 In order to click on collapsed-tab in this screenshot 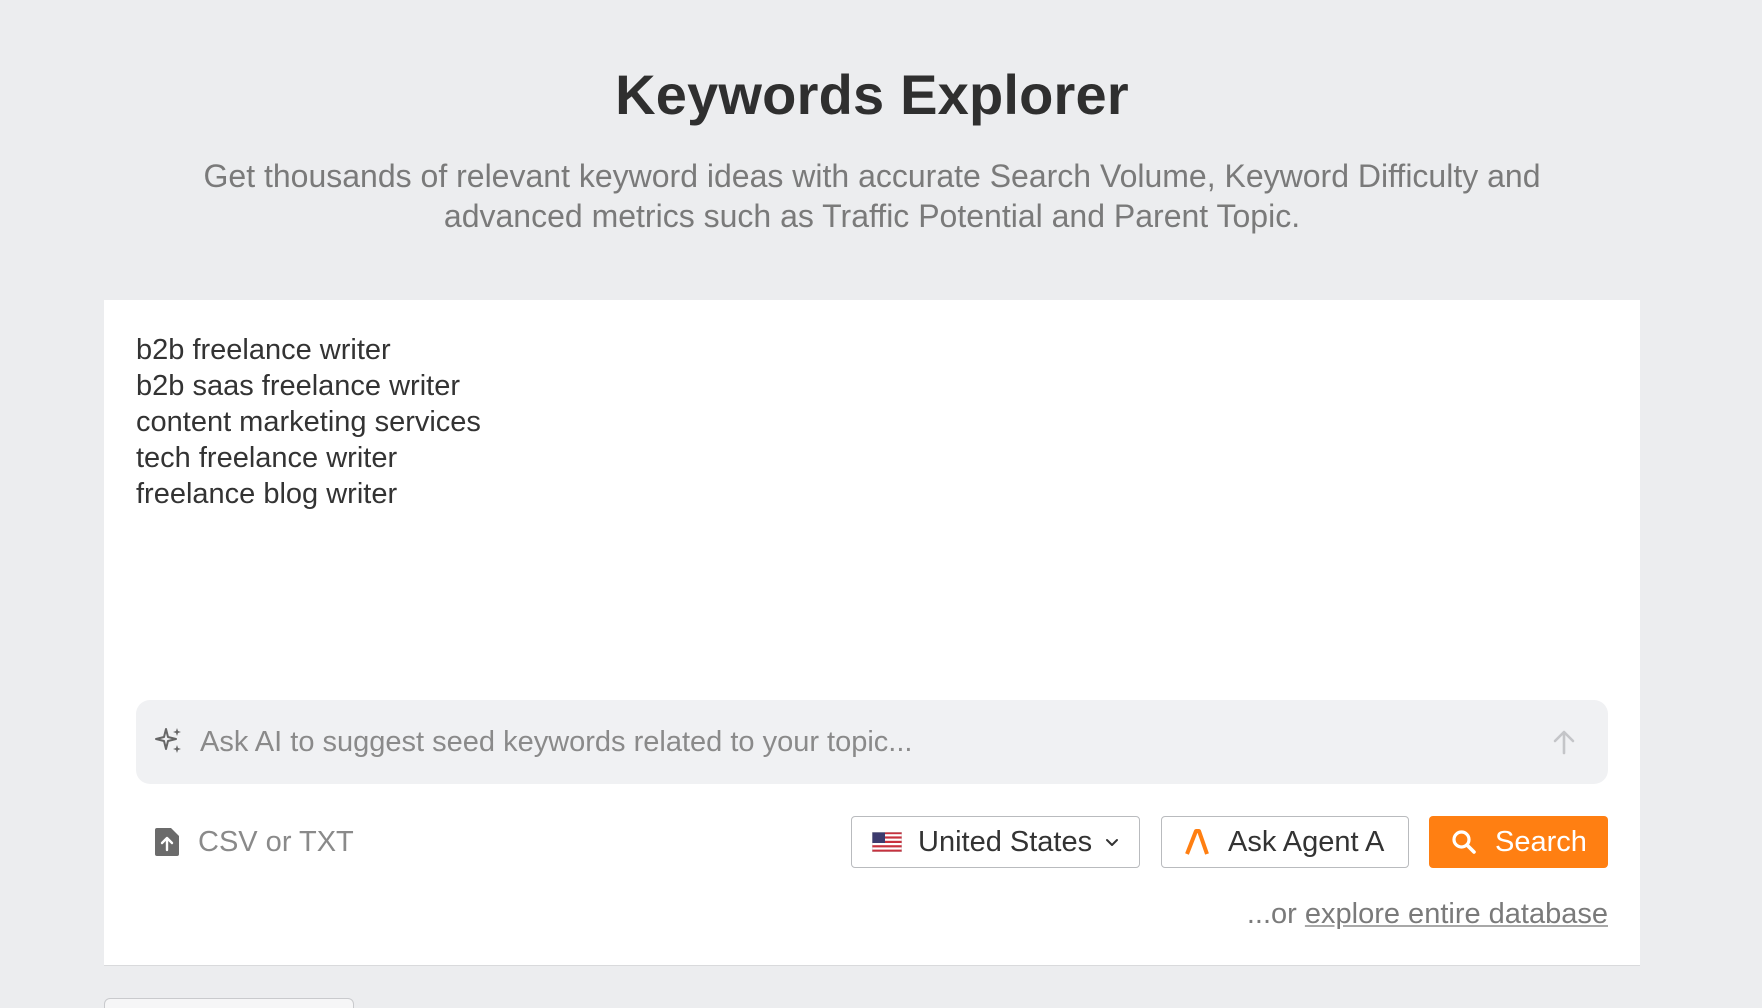, I will do `click(229, 1003)`.